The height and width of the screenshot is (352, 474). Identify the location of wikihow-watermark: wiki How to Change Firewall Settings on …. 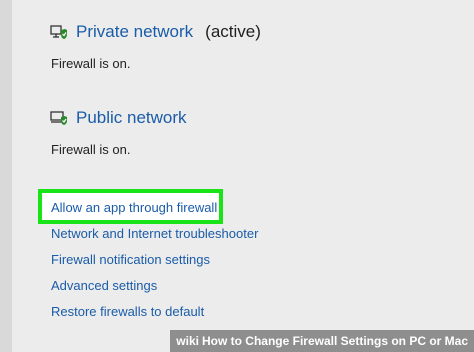
(322, 341).